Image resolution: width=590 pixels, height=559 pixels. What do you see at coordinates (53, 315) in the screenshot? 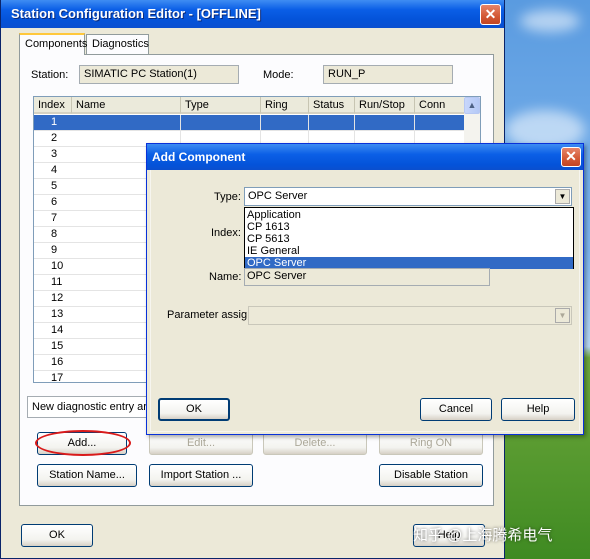
I see `row-index: 13` at bounding box center [53, 315].